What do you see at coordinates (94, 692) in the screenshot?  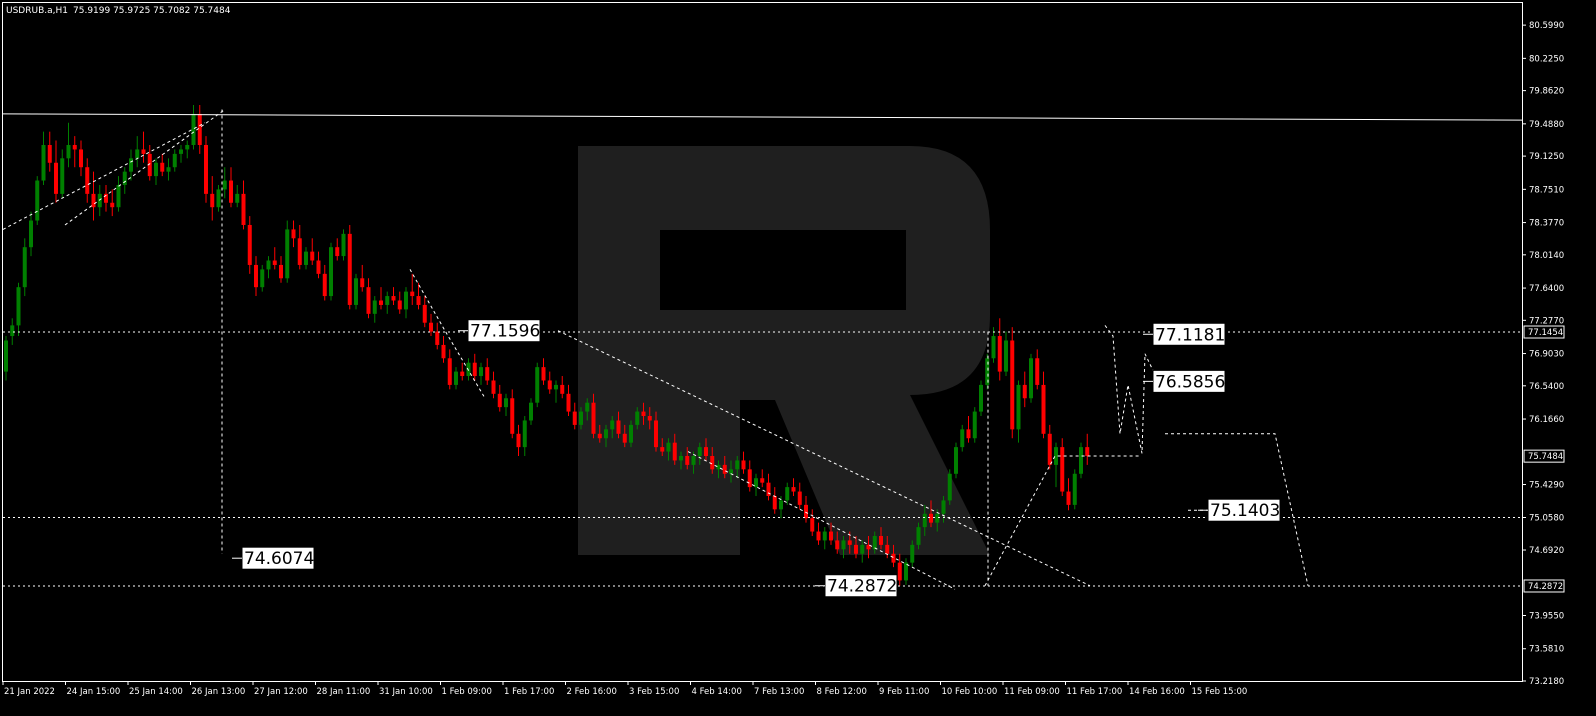 I see `x-tick-label: 24 Jan 15:00` at bounding box center [94, 692].